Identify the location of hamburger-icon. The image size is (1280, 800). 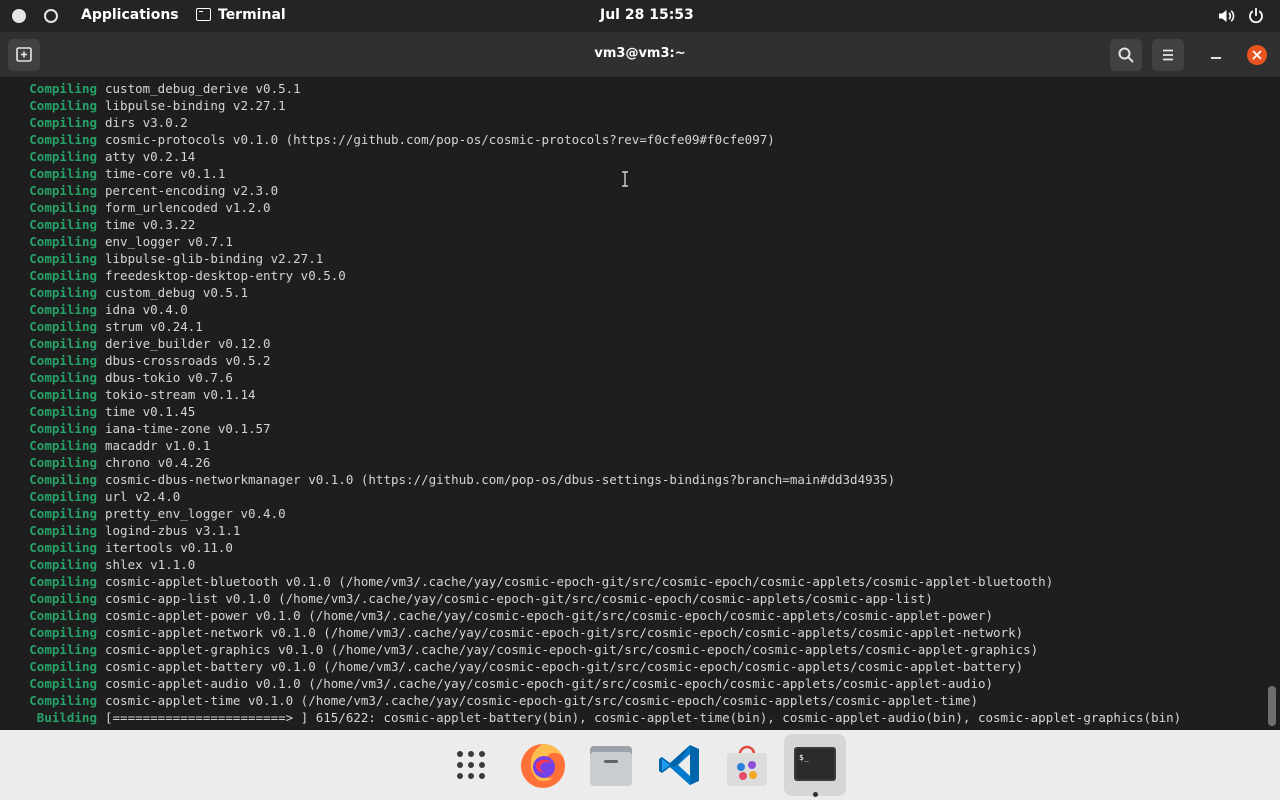
(1168, 55).